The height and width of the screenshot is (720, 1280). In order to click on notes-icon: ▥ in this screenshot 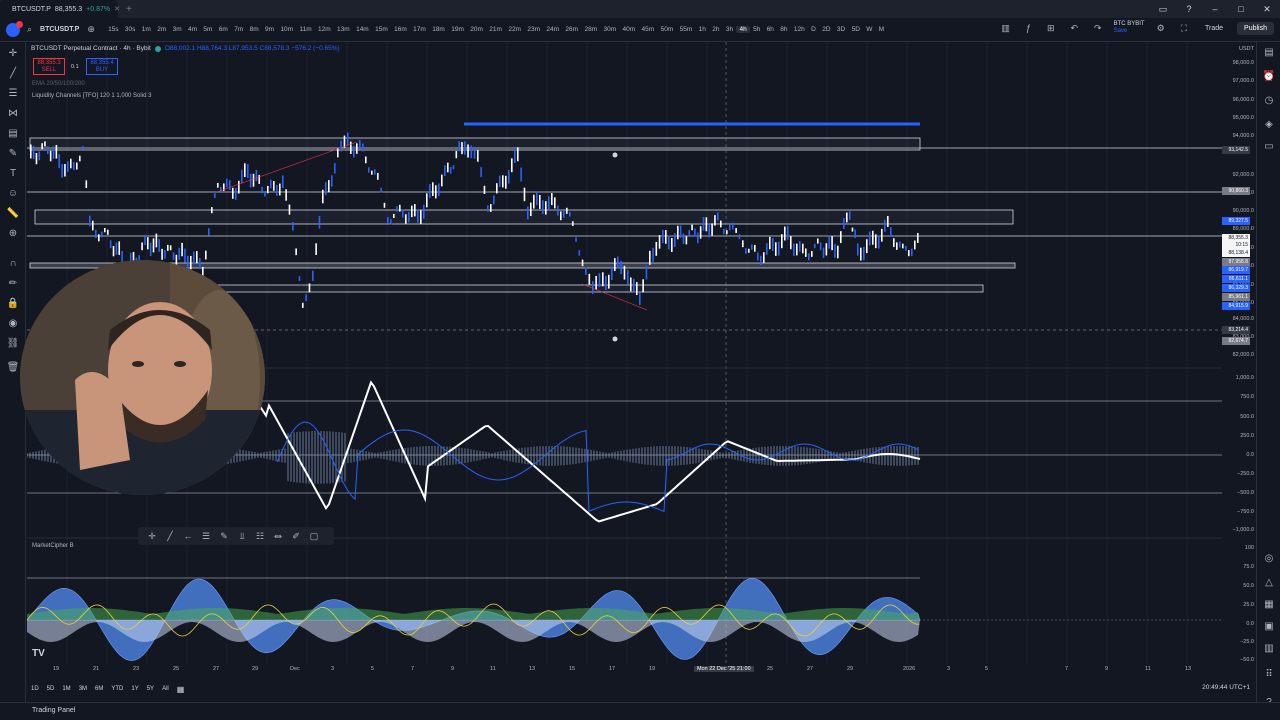, I will do `click(1269, 649)`.